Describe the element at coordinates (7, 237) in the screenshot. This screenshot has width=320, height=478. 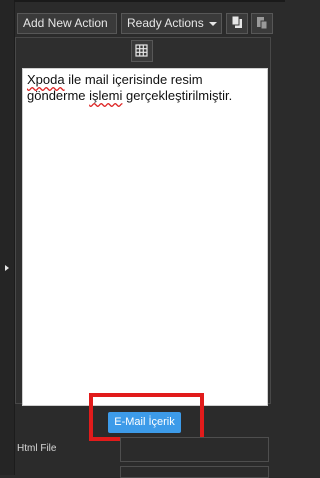
I see `left-collapse-strip` at that location.